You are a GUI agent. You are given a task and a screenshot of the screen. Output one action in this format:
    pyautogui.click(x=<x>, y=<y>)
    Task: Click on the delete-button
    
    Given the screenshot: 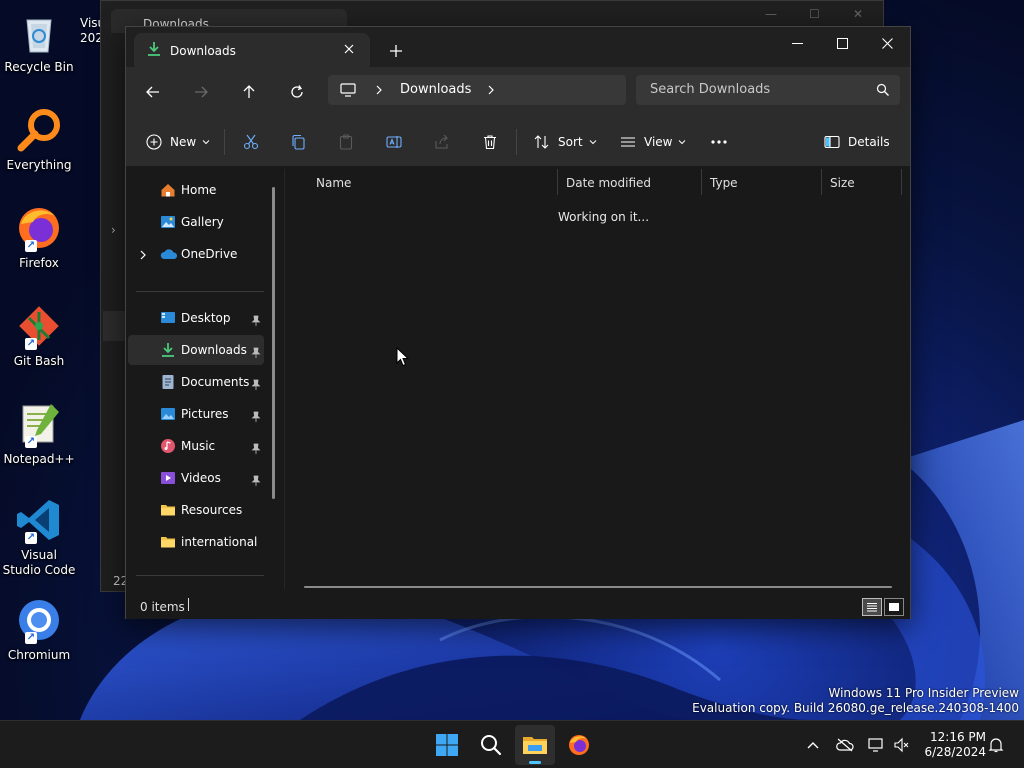 What is the action you would take?
    pyautogui.click(x=490, y=142)
    